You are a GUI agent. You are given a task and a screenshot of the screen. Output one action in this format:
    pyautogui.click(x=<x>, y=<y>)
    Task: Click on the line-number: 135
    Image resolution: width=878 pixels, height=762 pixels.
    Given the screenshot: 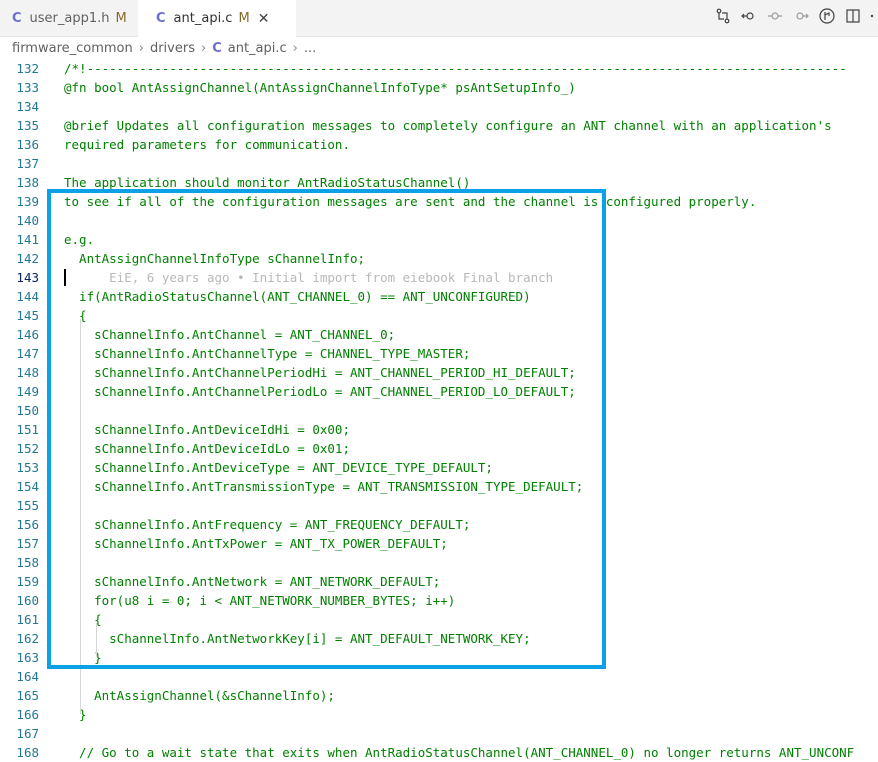 What is the action you would take?
    pyautogui.click(x=27, y=125)
    